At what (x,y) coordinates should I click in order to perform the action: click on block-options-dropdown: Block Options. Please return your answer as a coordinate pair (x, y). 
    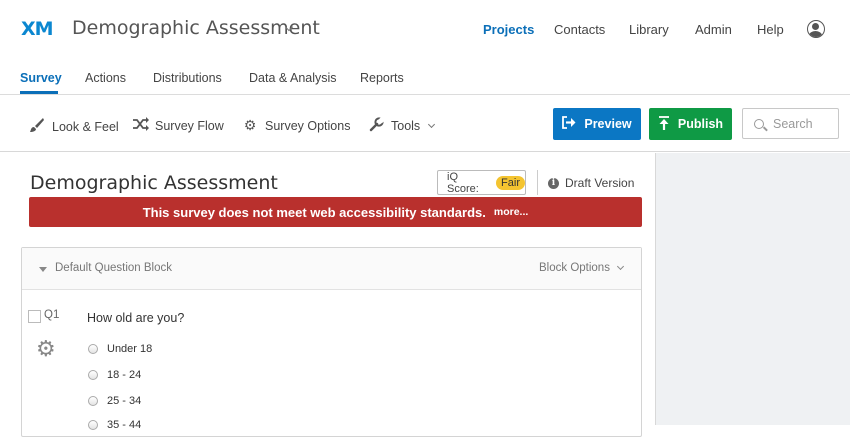
    Looking at the image, I should click on (581, 268).